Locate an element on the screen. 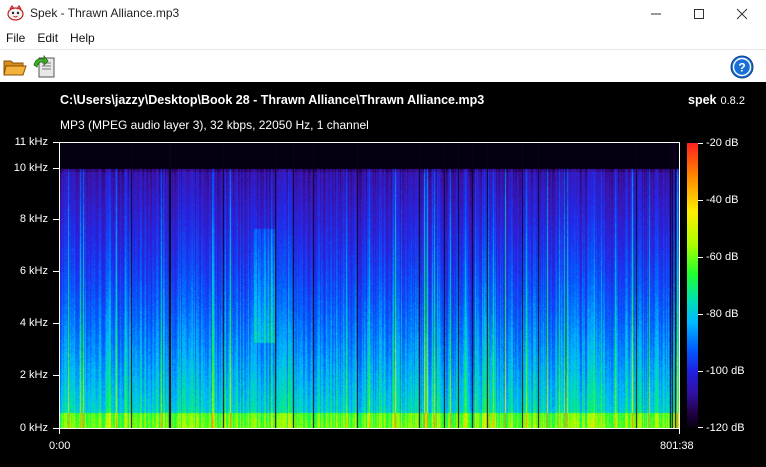  y-label-10khz: 10 kHz is located at coordinates (30, 168).